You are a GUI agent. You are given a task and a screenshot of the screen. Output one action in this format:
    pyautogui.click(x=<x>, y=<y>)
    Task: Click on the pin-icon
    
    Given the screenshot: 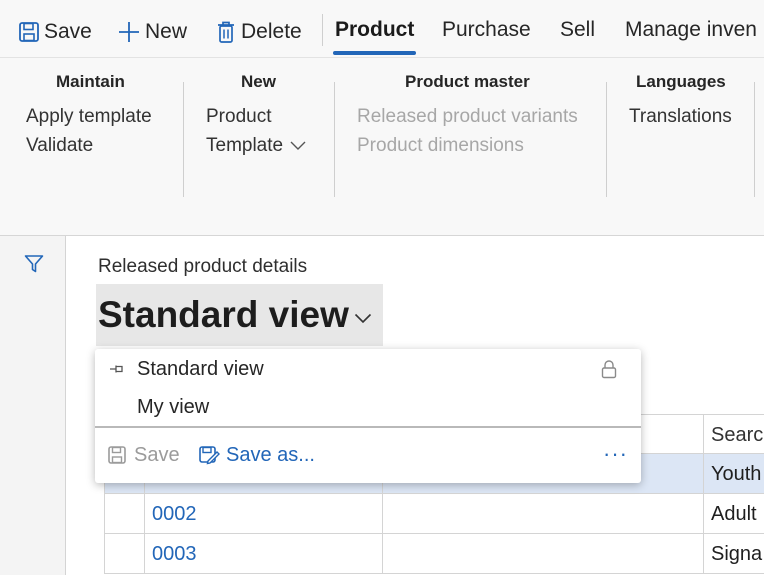 What is the action you would take?
    pyautogui.click(x=117, y=370)
    